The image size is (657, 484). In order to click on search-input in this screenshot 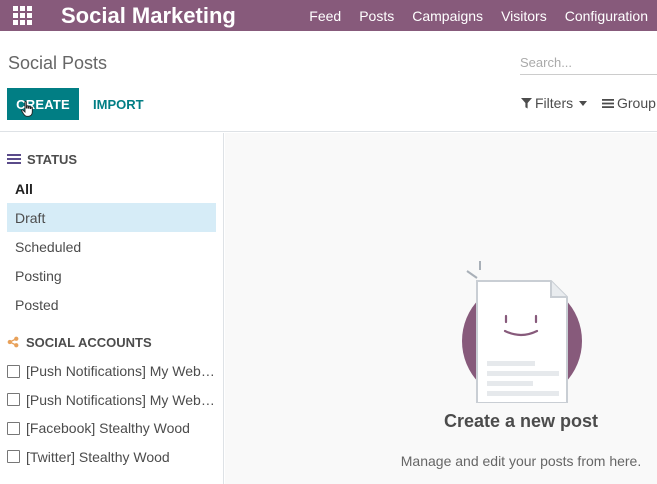, I will do `click(587, 62)`.